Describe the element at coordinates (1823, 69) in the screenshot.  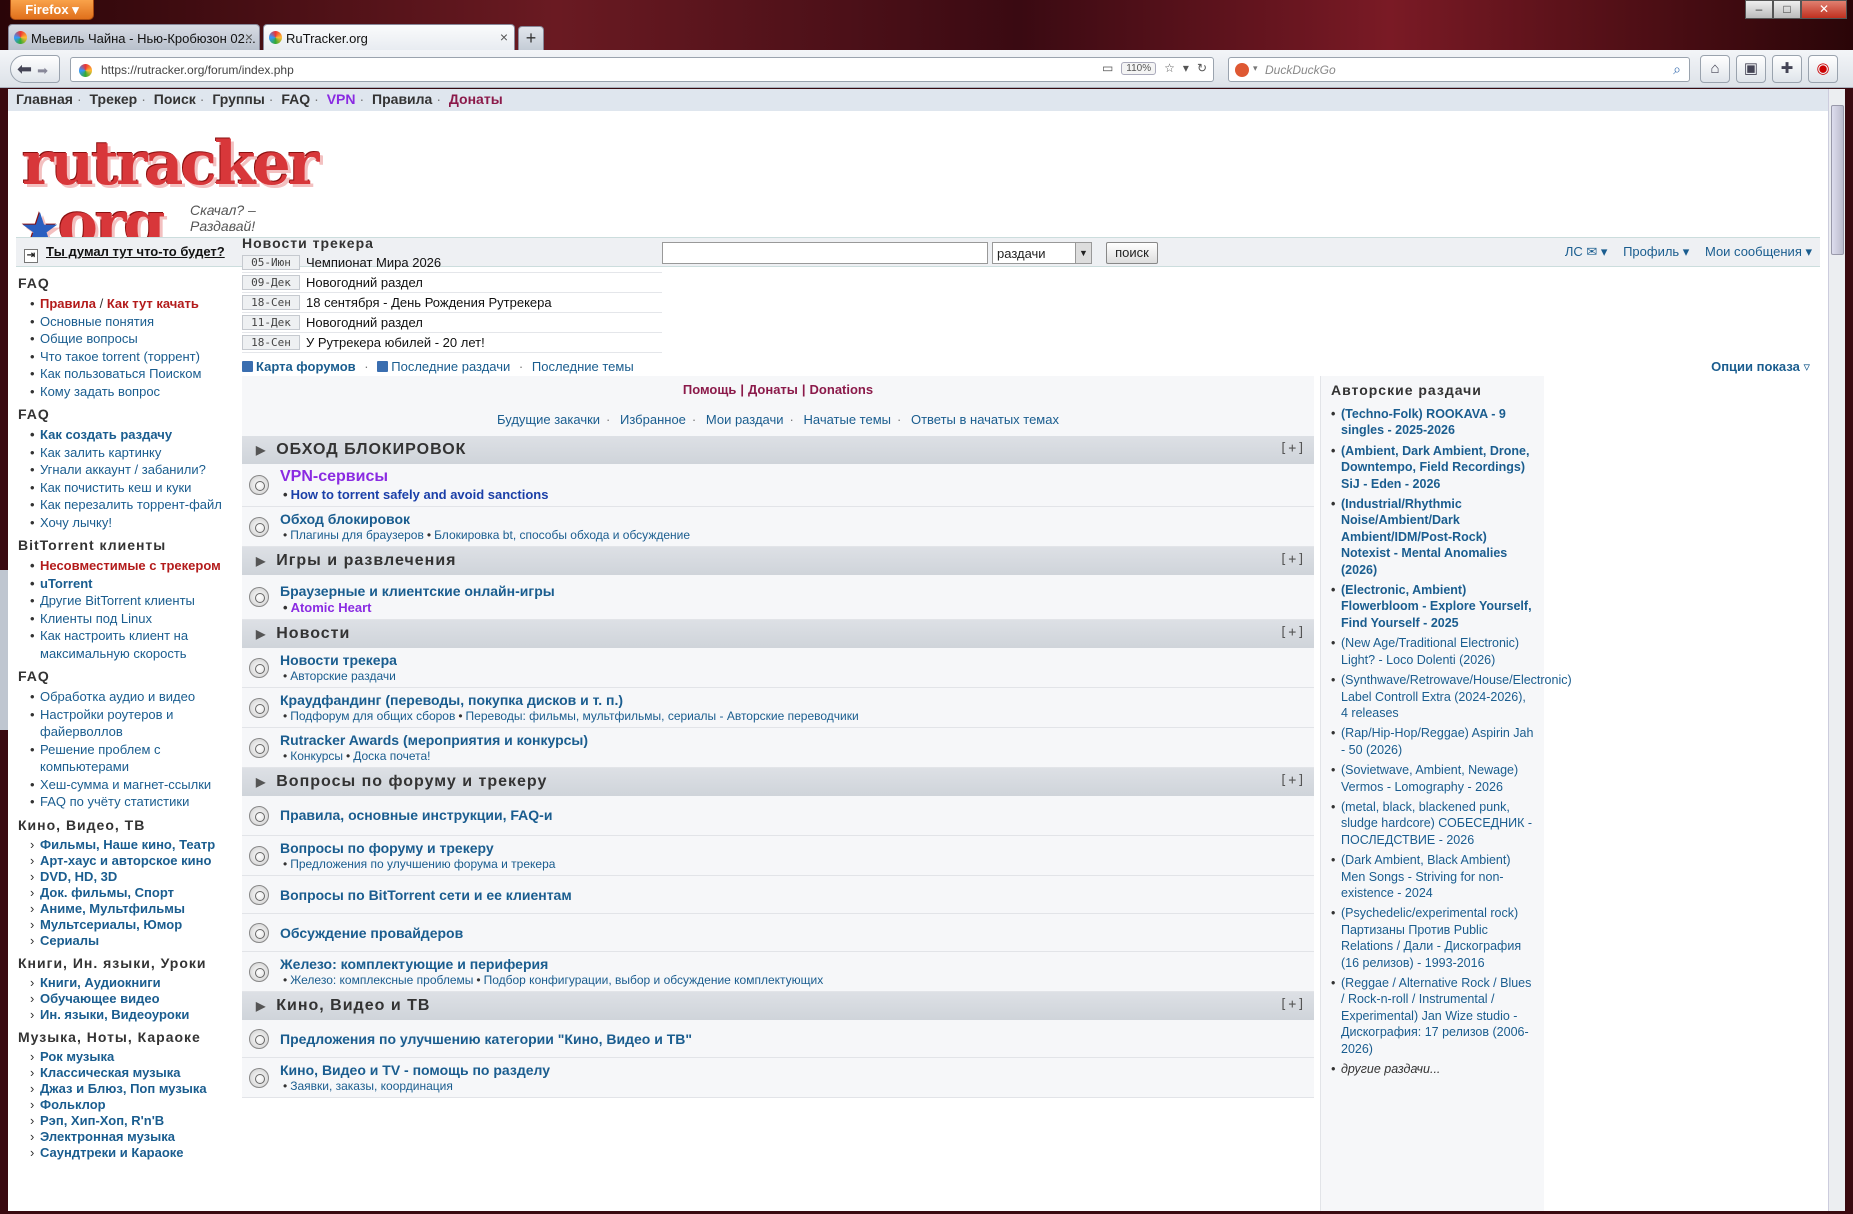
I see `shield-icon: ◉` at that location.